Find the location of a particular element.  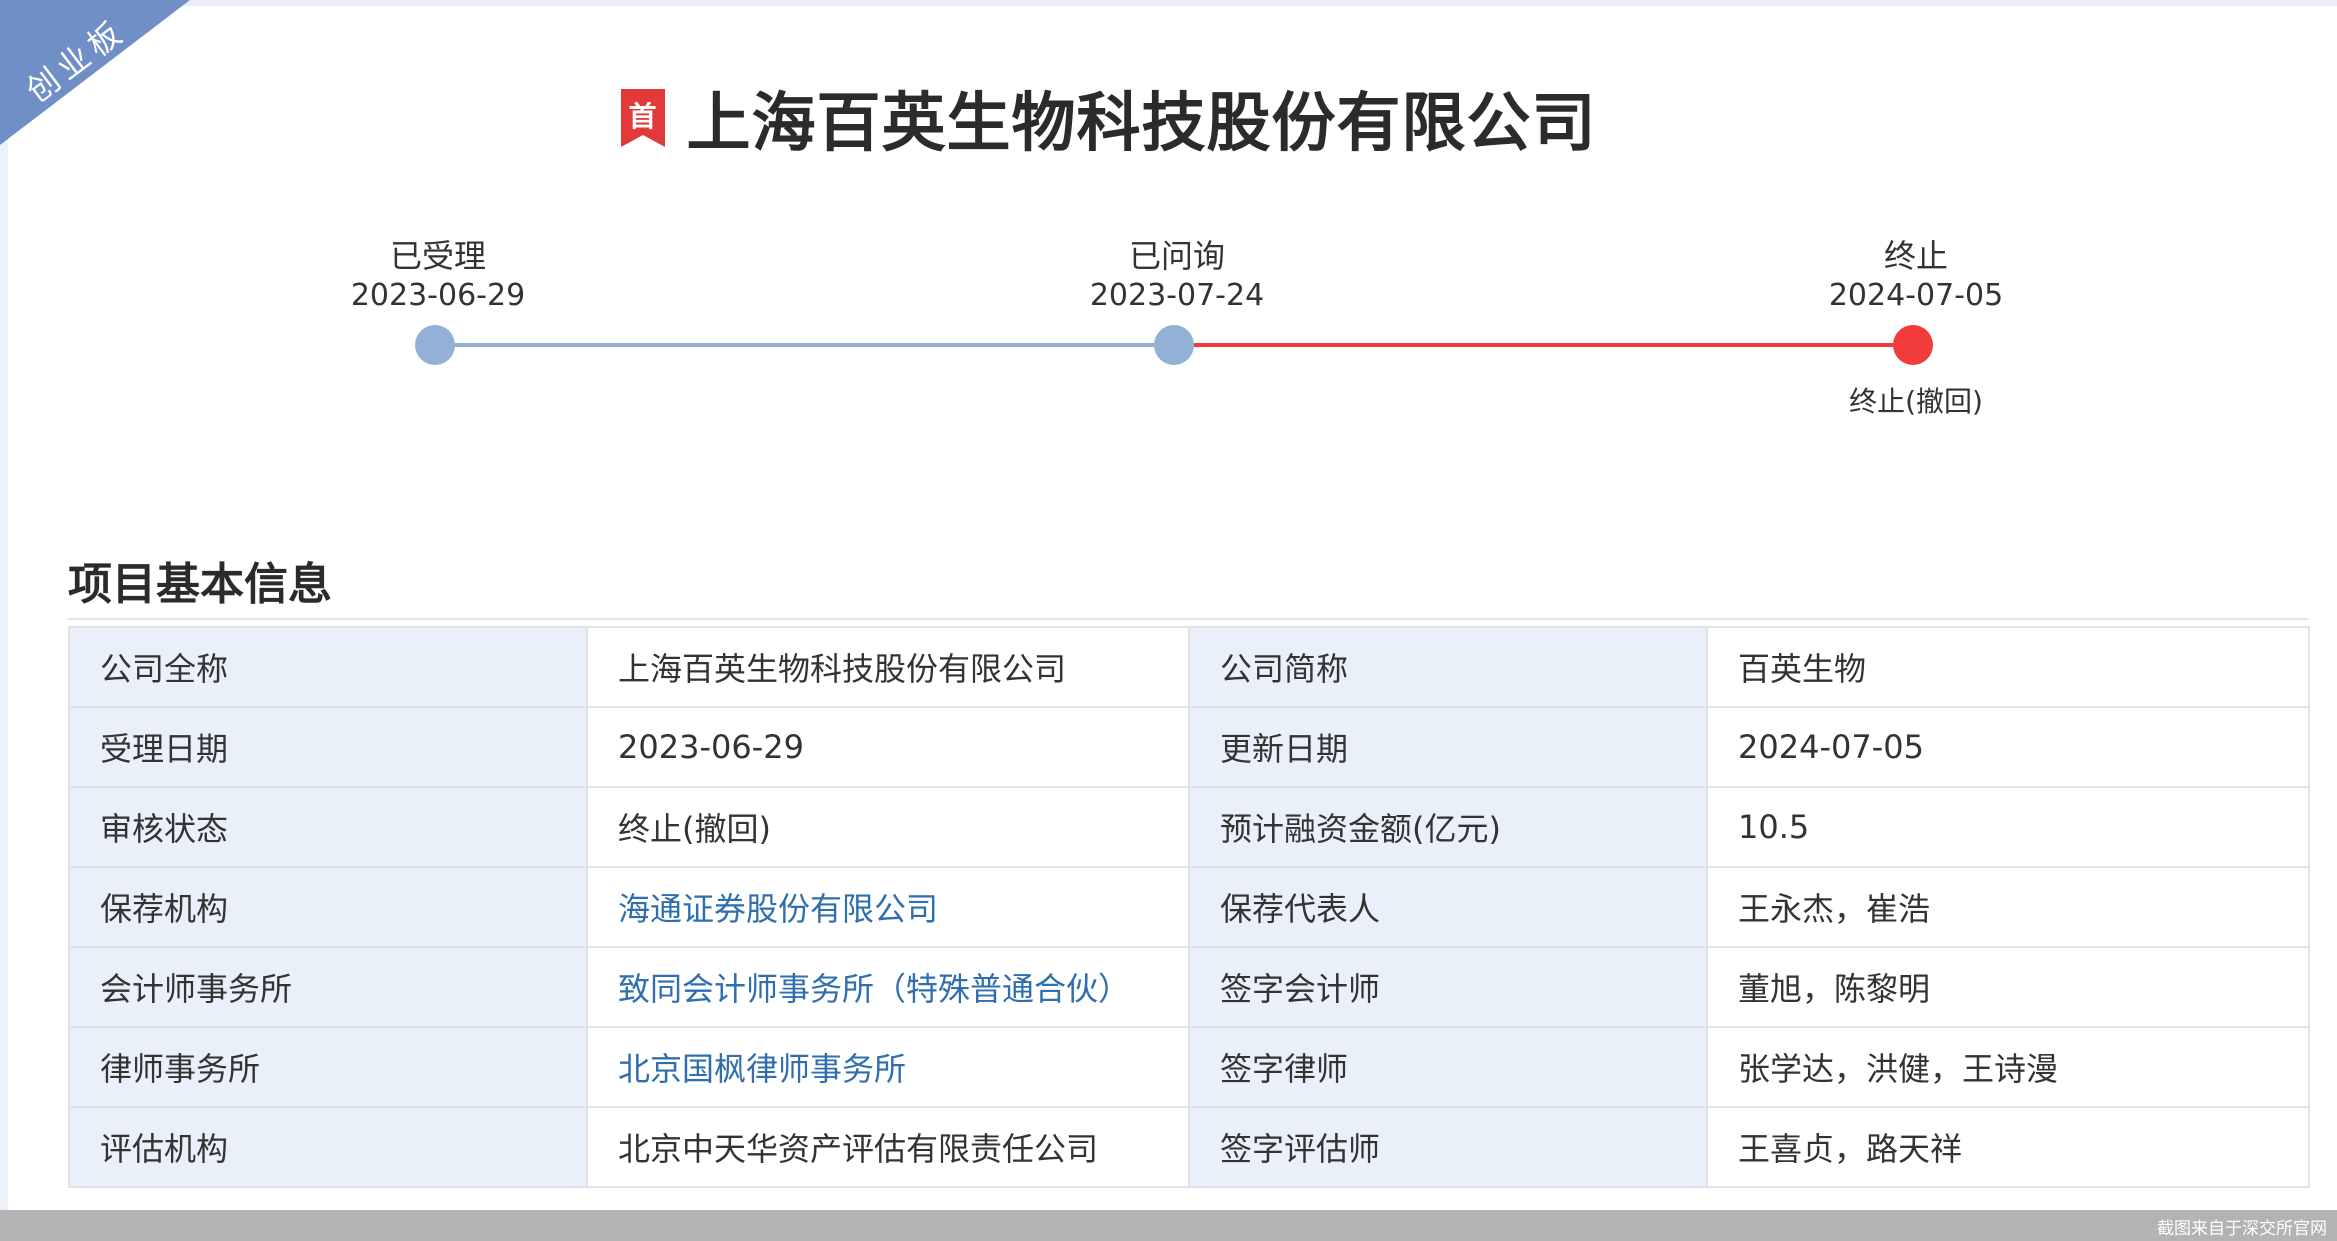

field-value: 2024-07-05 is located at coordinates (2008, 747).